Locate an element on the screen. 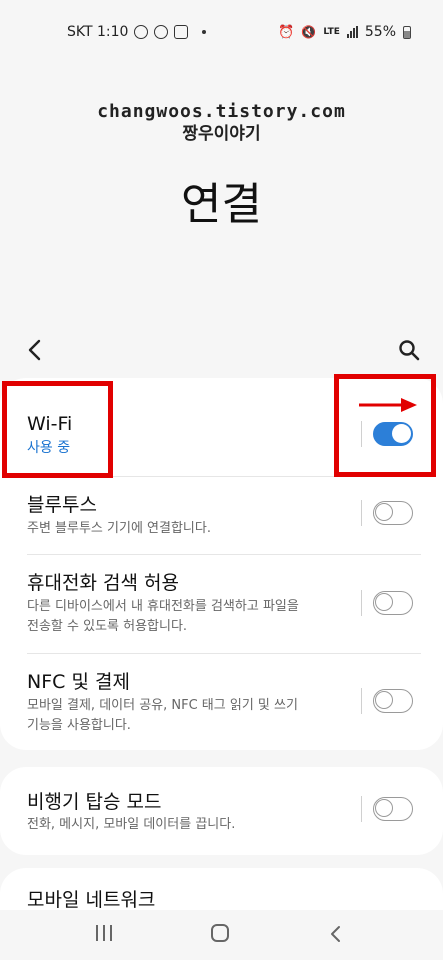  talk-notification-icon is located at coordinates (161, 32).